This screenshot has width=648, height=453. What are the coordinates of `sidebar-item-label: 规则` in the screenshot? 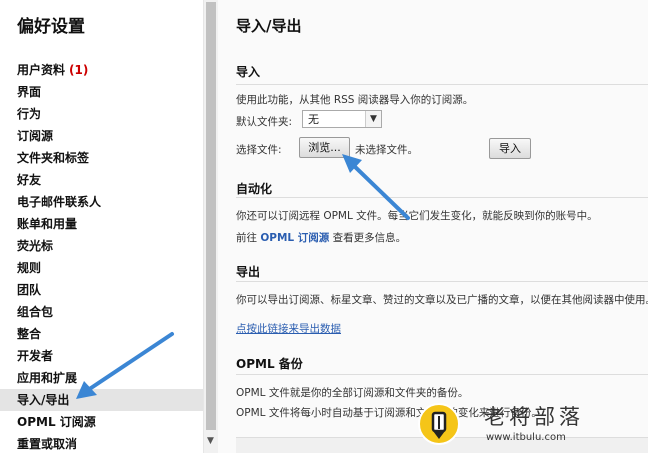 It's located at (29, 268).